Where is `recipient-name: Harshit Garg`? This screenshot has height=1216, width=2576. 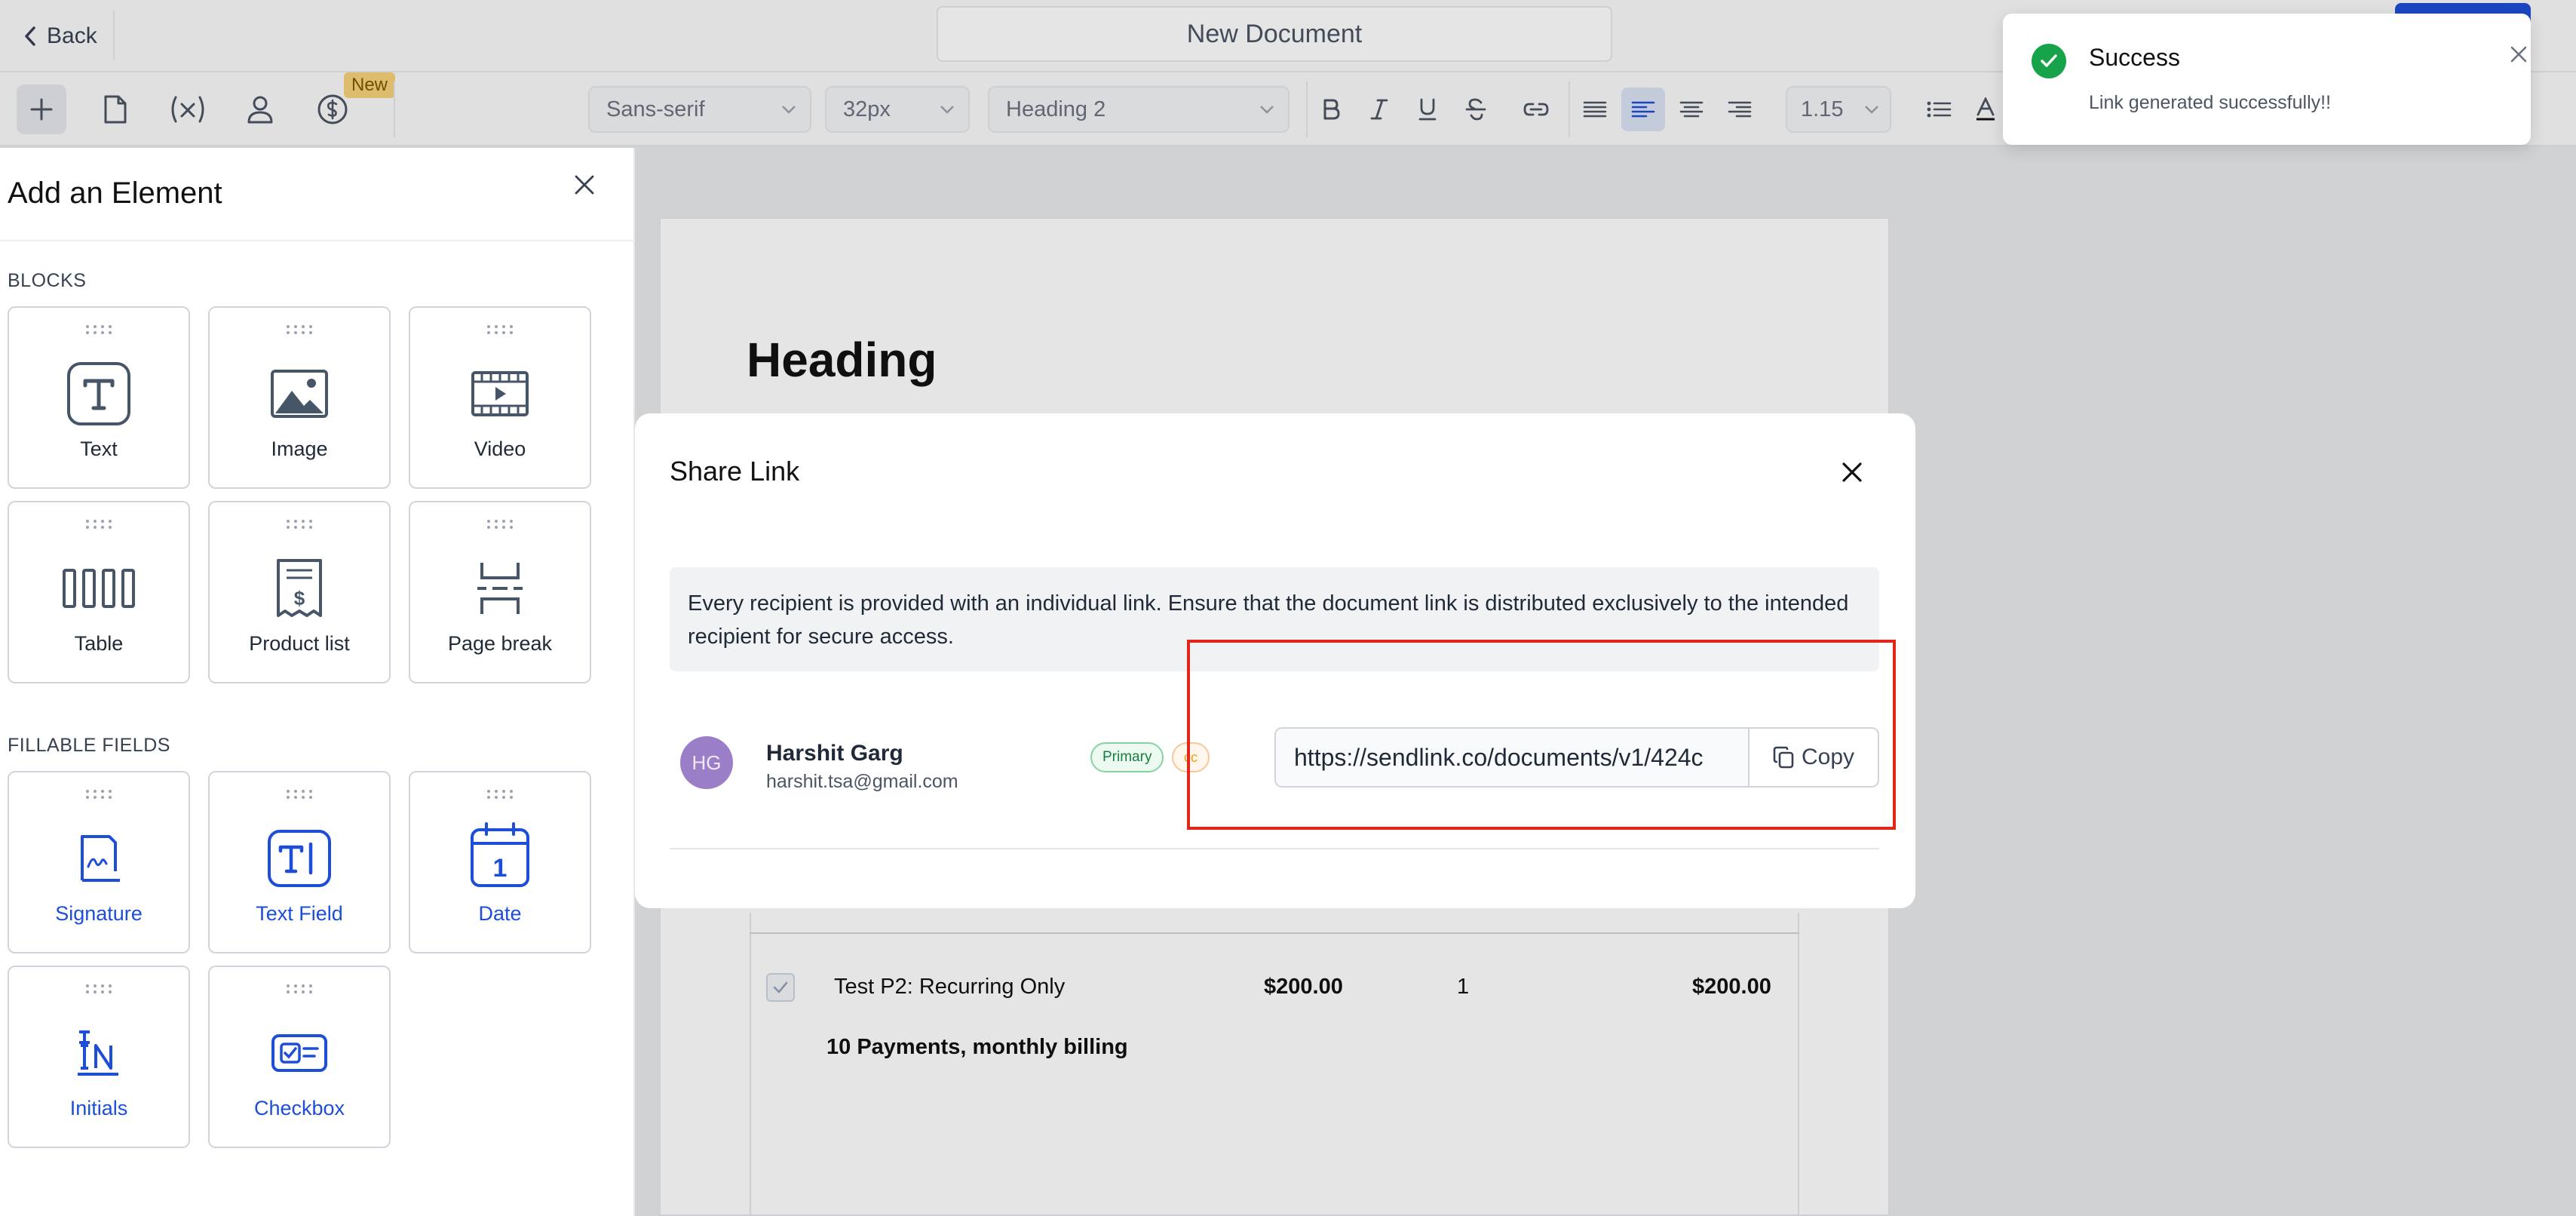 recipient-name: Harshit Garg is located at coordinates (834, 753).